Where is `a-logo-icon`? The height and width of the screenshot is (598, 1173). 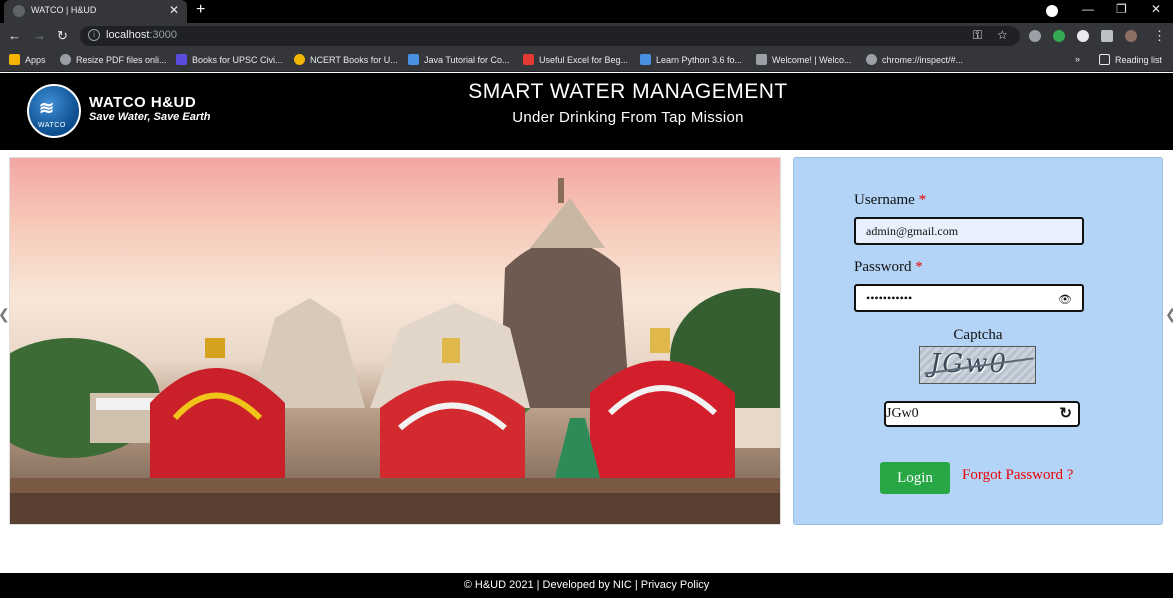 a-logo-icon is located at coordinates (528, 59).